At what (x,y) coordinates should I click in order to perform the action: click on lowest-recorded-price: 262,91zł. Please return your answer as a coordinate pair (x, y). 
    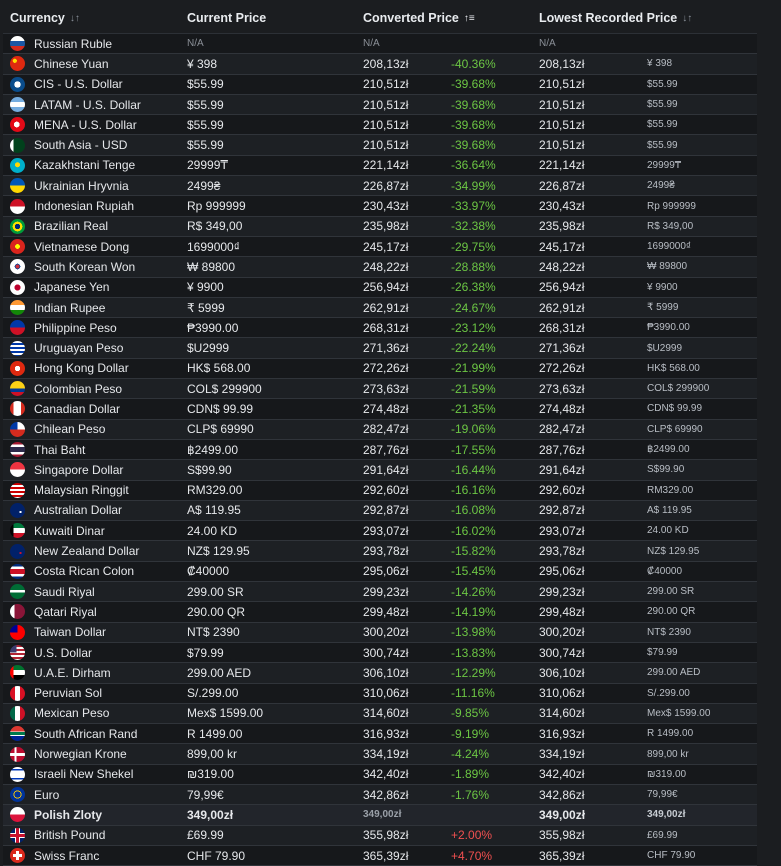
    Looking at the image, I should click on (562, 307).